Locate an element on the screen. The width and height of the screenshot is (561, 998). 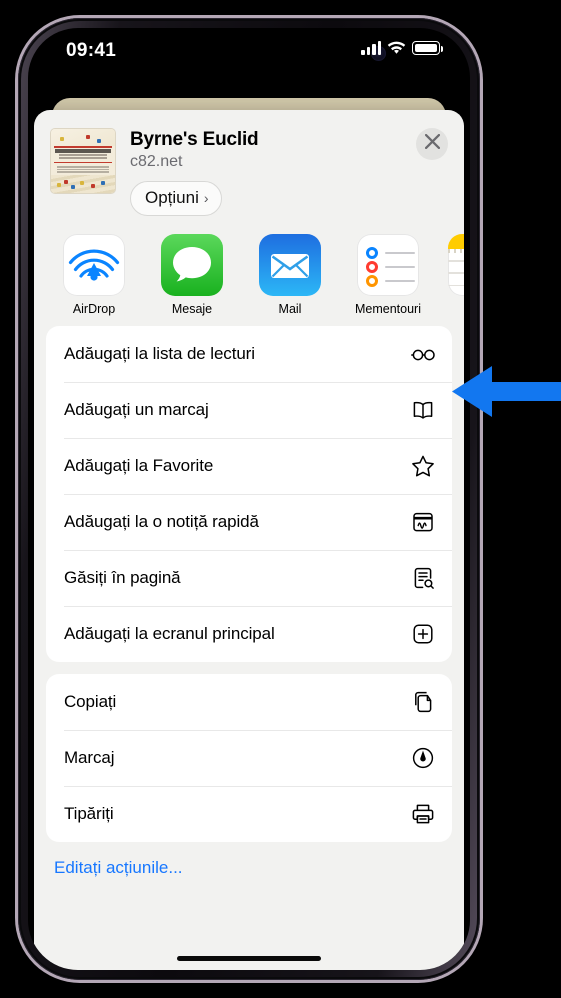
action-label: Marcaj is located at coordinates (89, 757).